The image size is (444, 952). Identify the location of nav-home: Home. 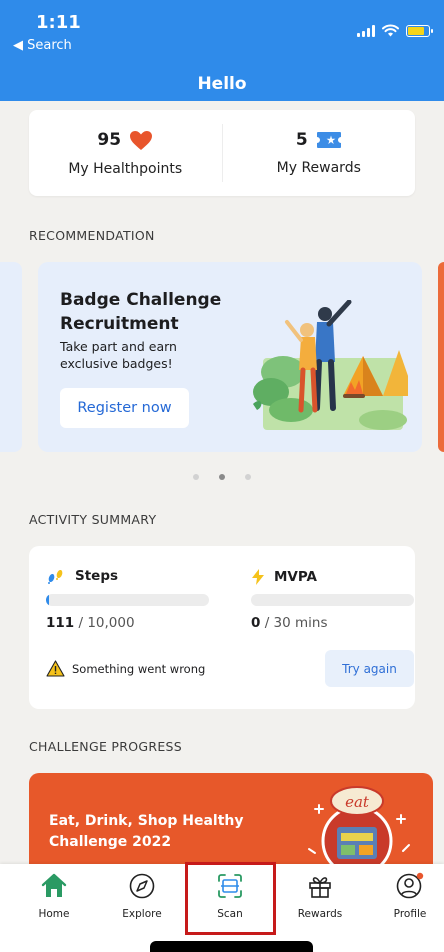
(54, 896).